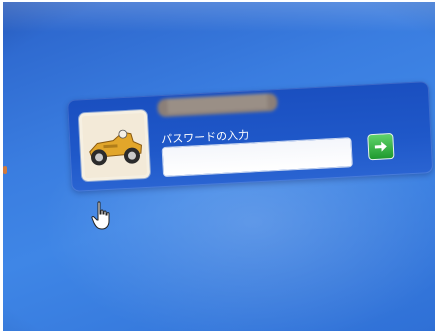 The image size is (439, 334). What do you see at coordinates (219, 17) in the screenshot?
I see `top-highlight` at bounding box center [219, 17].